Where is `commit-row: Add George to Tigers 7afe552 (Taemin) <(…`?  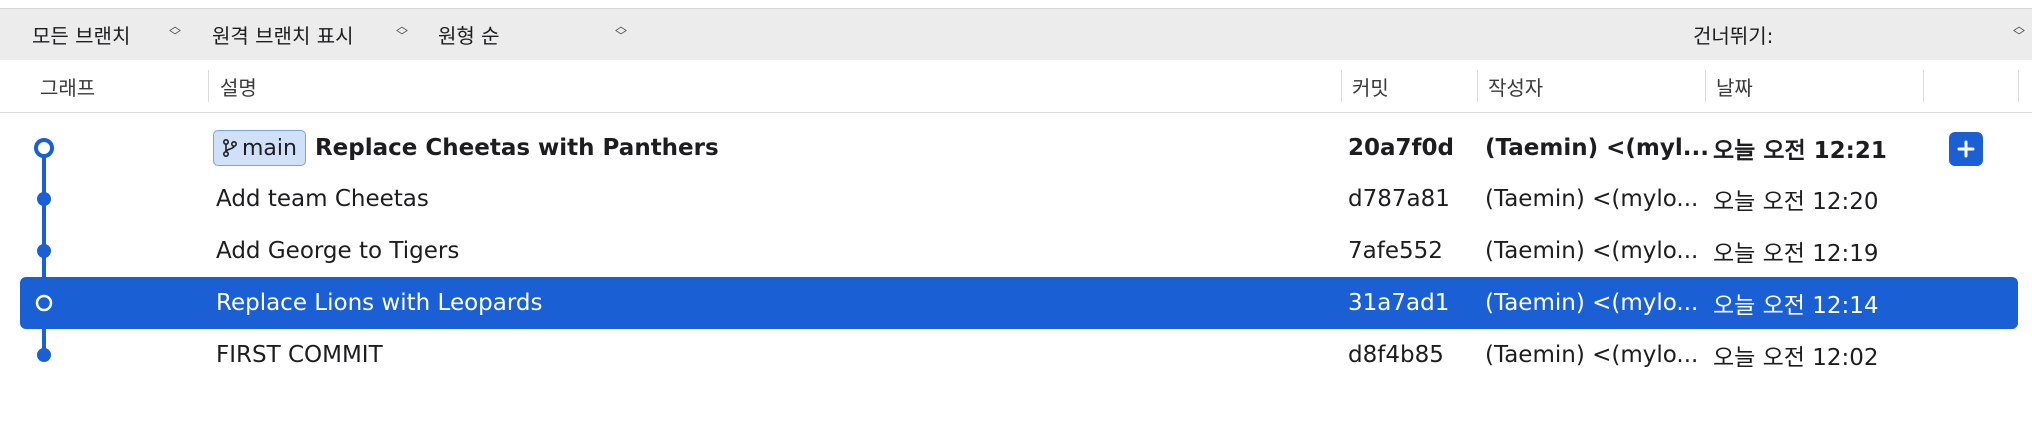
commit-row: Add George to Tigers 7afe552 (Taemin) <(… is located at coordinates (1019, 251).